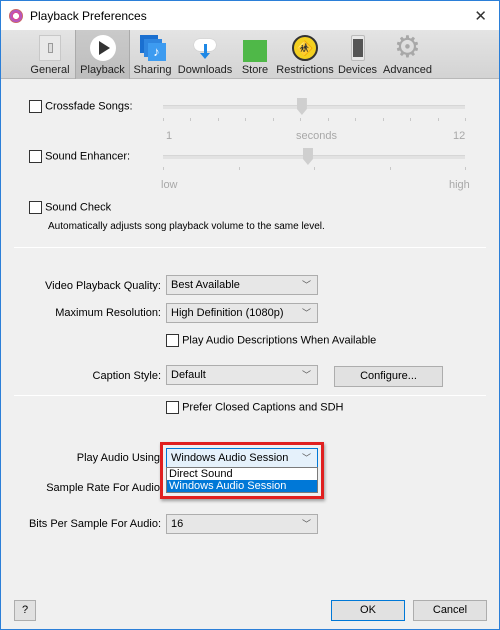 Image resolution: width=500 pixels, height=630 pixels. I want to click on tab-label: Advanced, so click(407, 70).